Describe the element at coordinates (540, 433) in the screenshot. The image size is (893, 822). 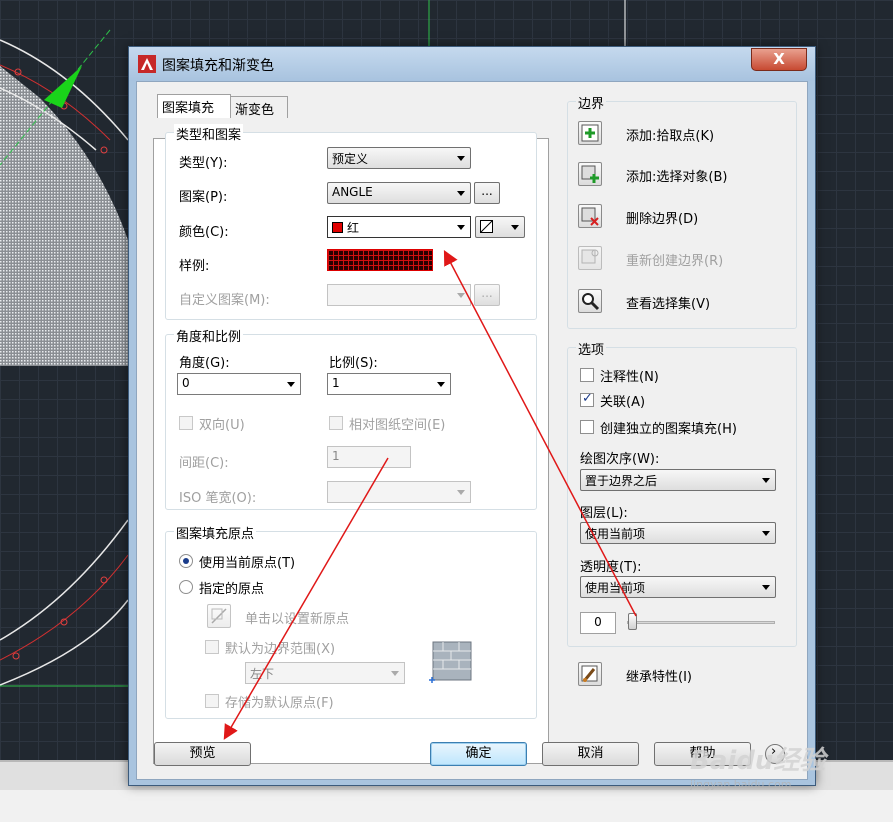
I see `annotation-arrow-to-sample` at that location.